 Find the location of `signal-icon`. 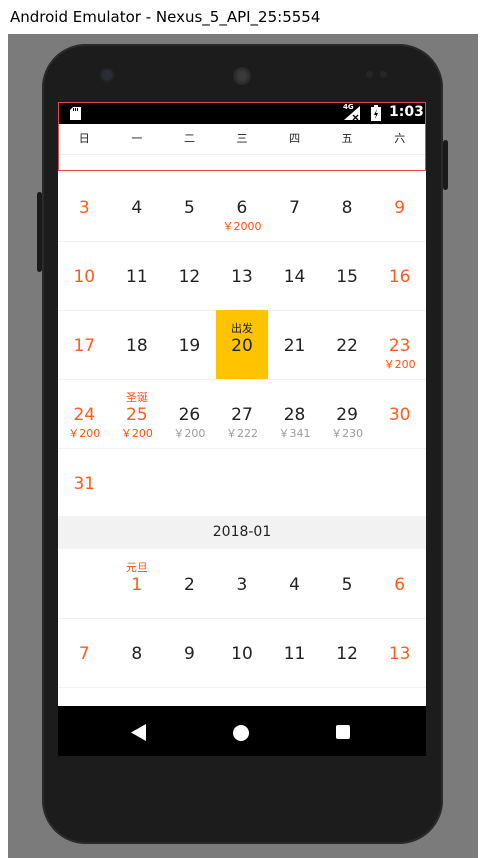

signal-icon is located at coordinates (352, 113).